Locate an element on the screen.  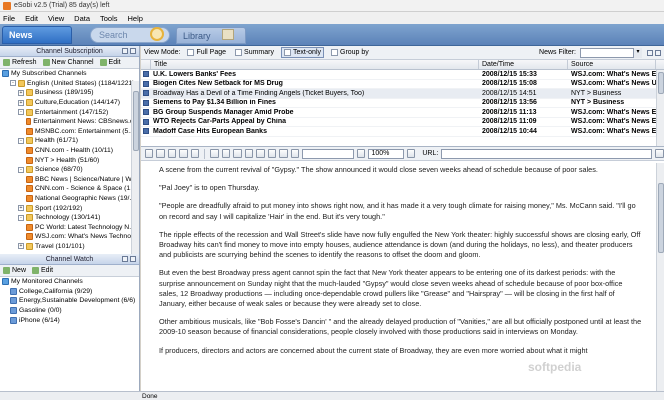
save-icon is located at coordinates (172, 153).